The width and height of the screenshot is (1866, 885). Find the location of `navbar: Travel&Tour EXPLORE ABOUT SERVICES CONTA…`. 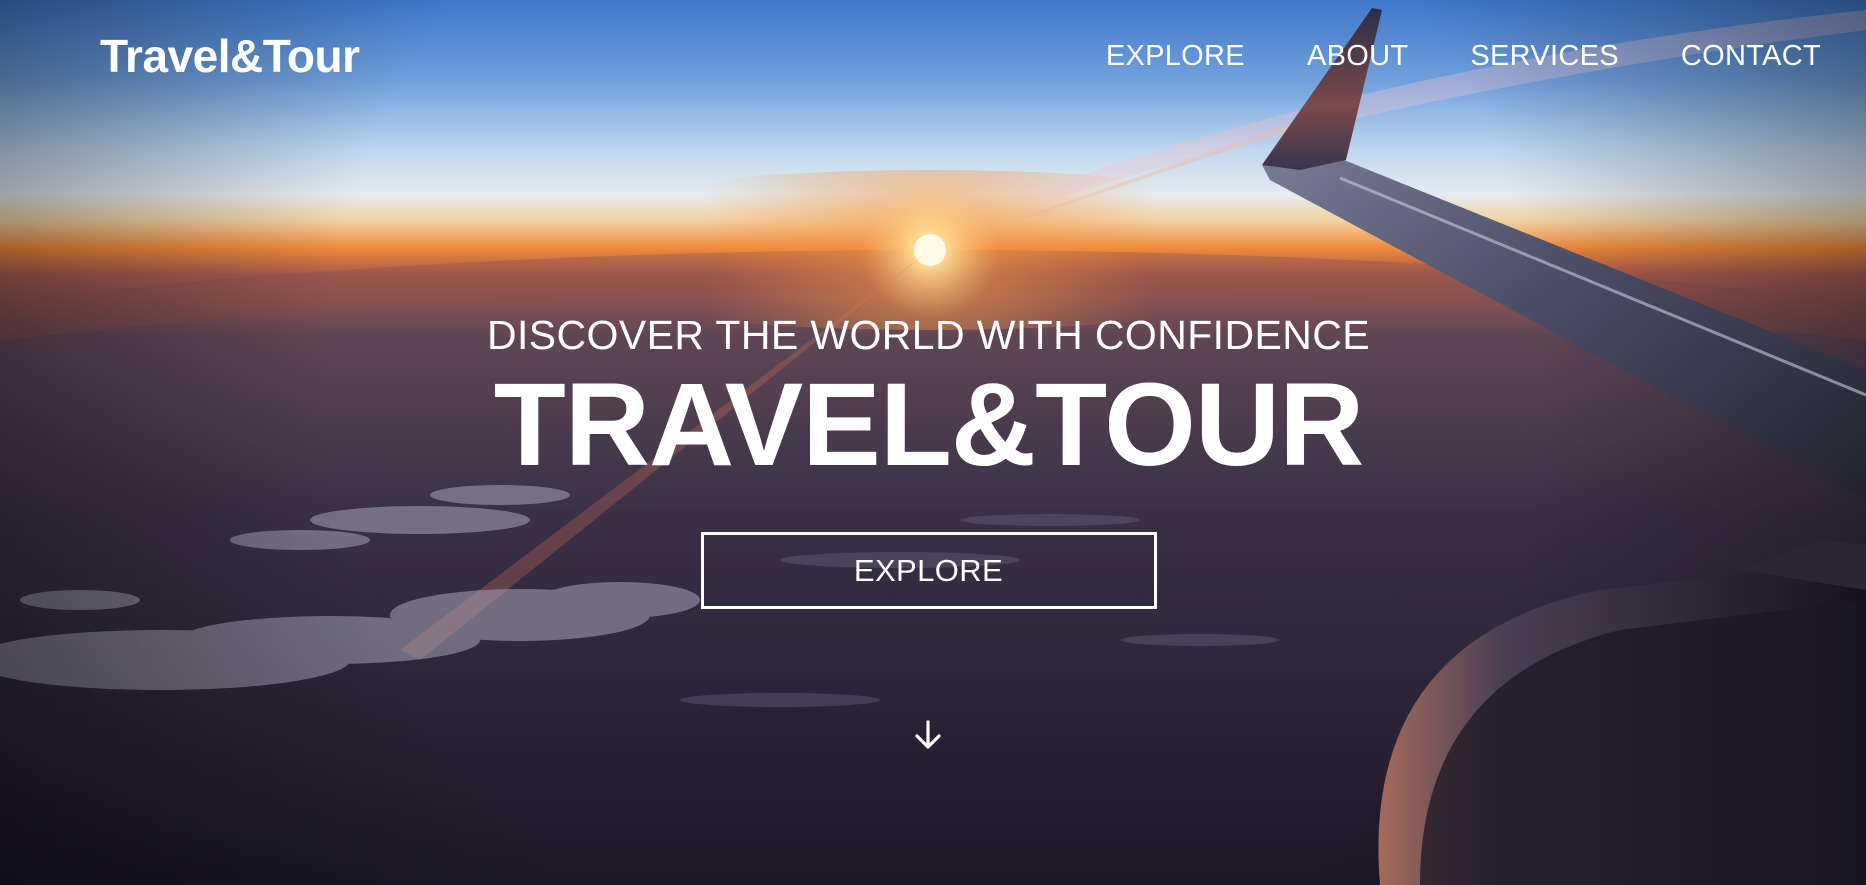

navbar: Travel&Tour EXPLORE ABOUT SERVICES CONTA… is located at coordinates (933, 56).